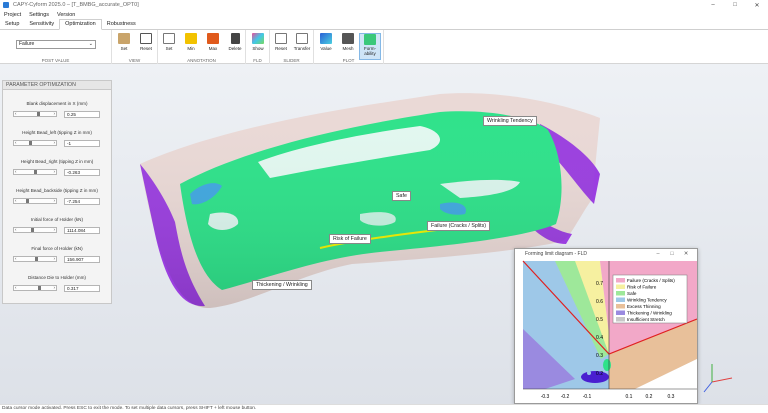 The width and height of the screenshot is (768, 413). I want to click on group-view: Set Reset VIEW, so click(135, 47).